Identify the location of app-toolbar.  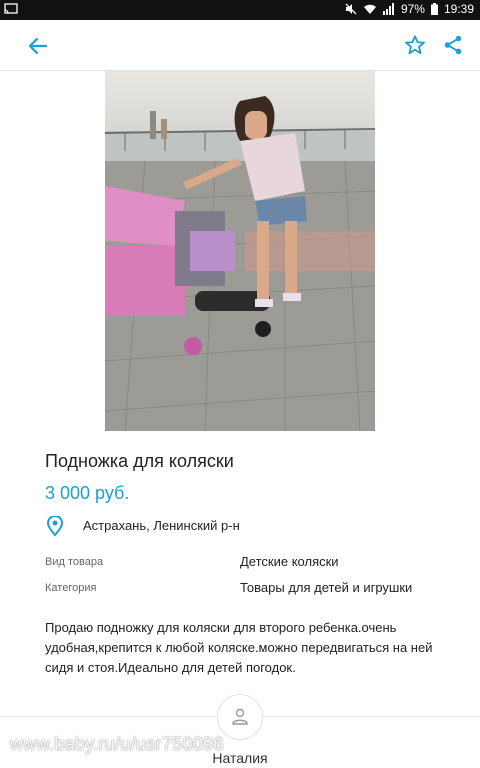
(240, 45).